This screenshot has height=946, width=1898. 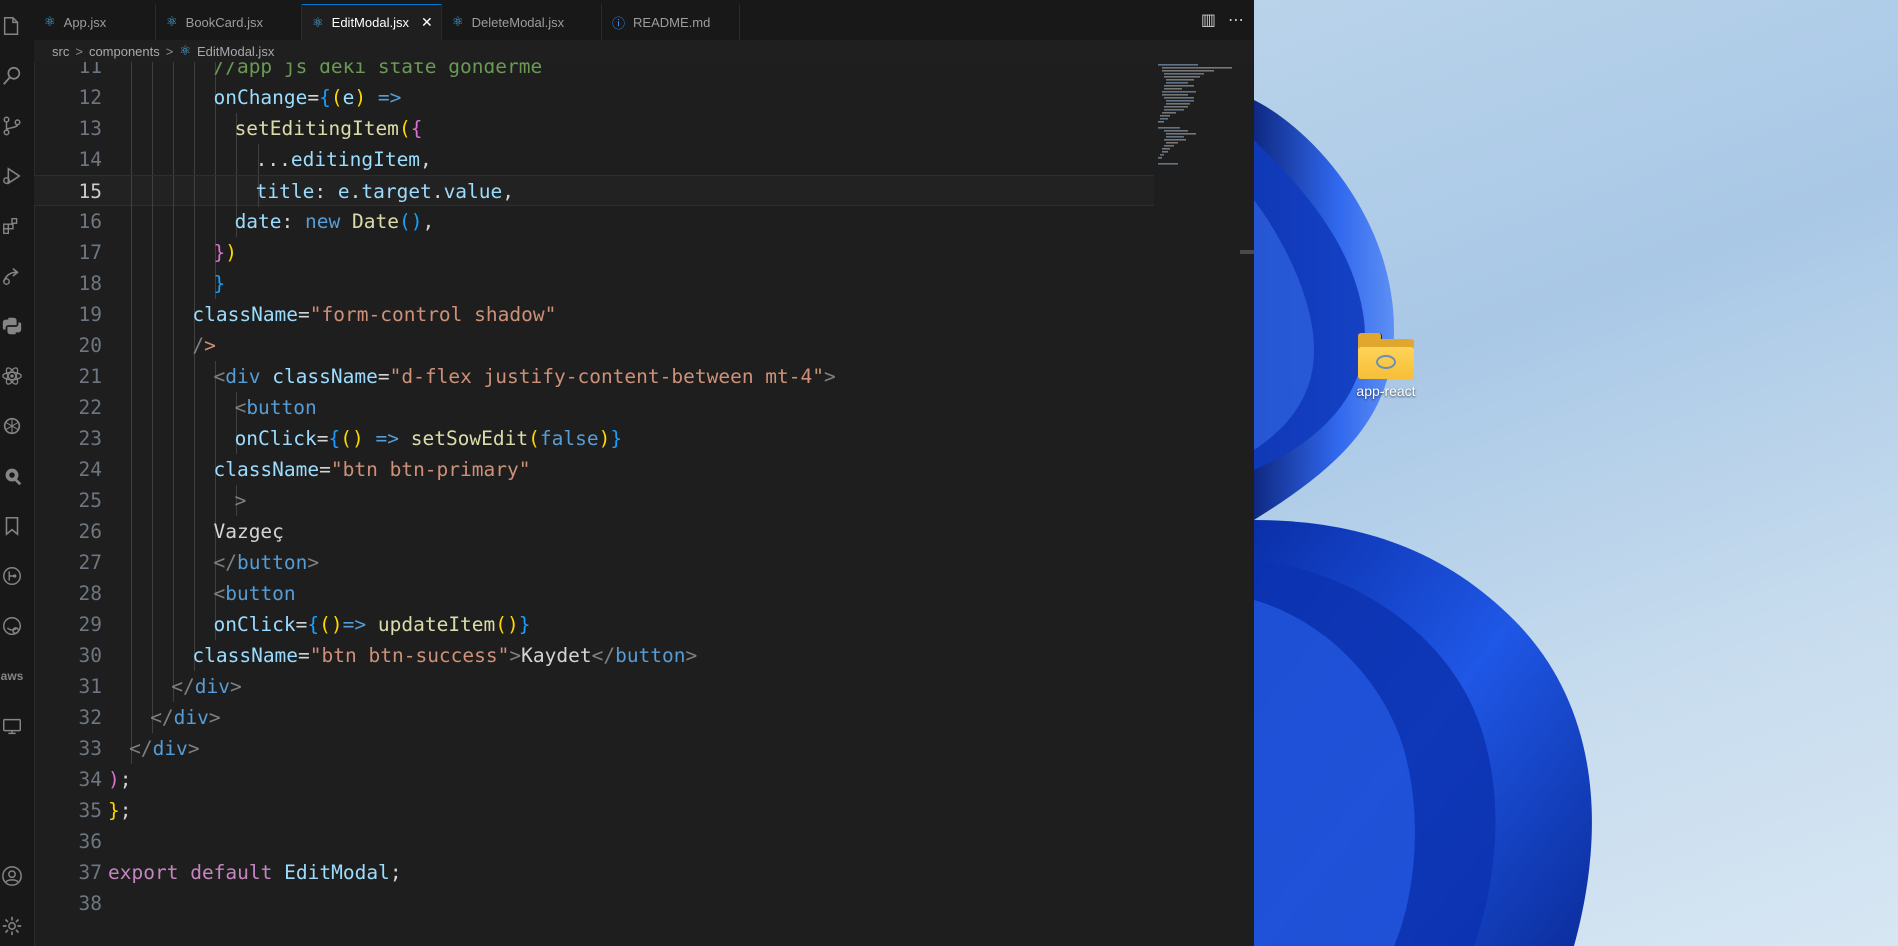 What do you see at coordinates (1247, 252) in the screenshot?
I see `scrollbar-thumb` at bounding box center [1247, 252].